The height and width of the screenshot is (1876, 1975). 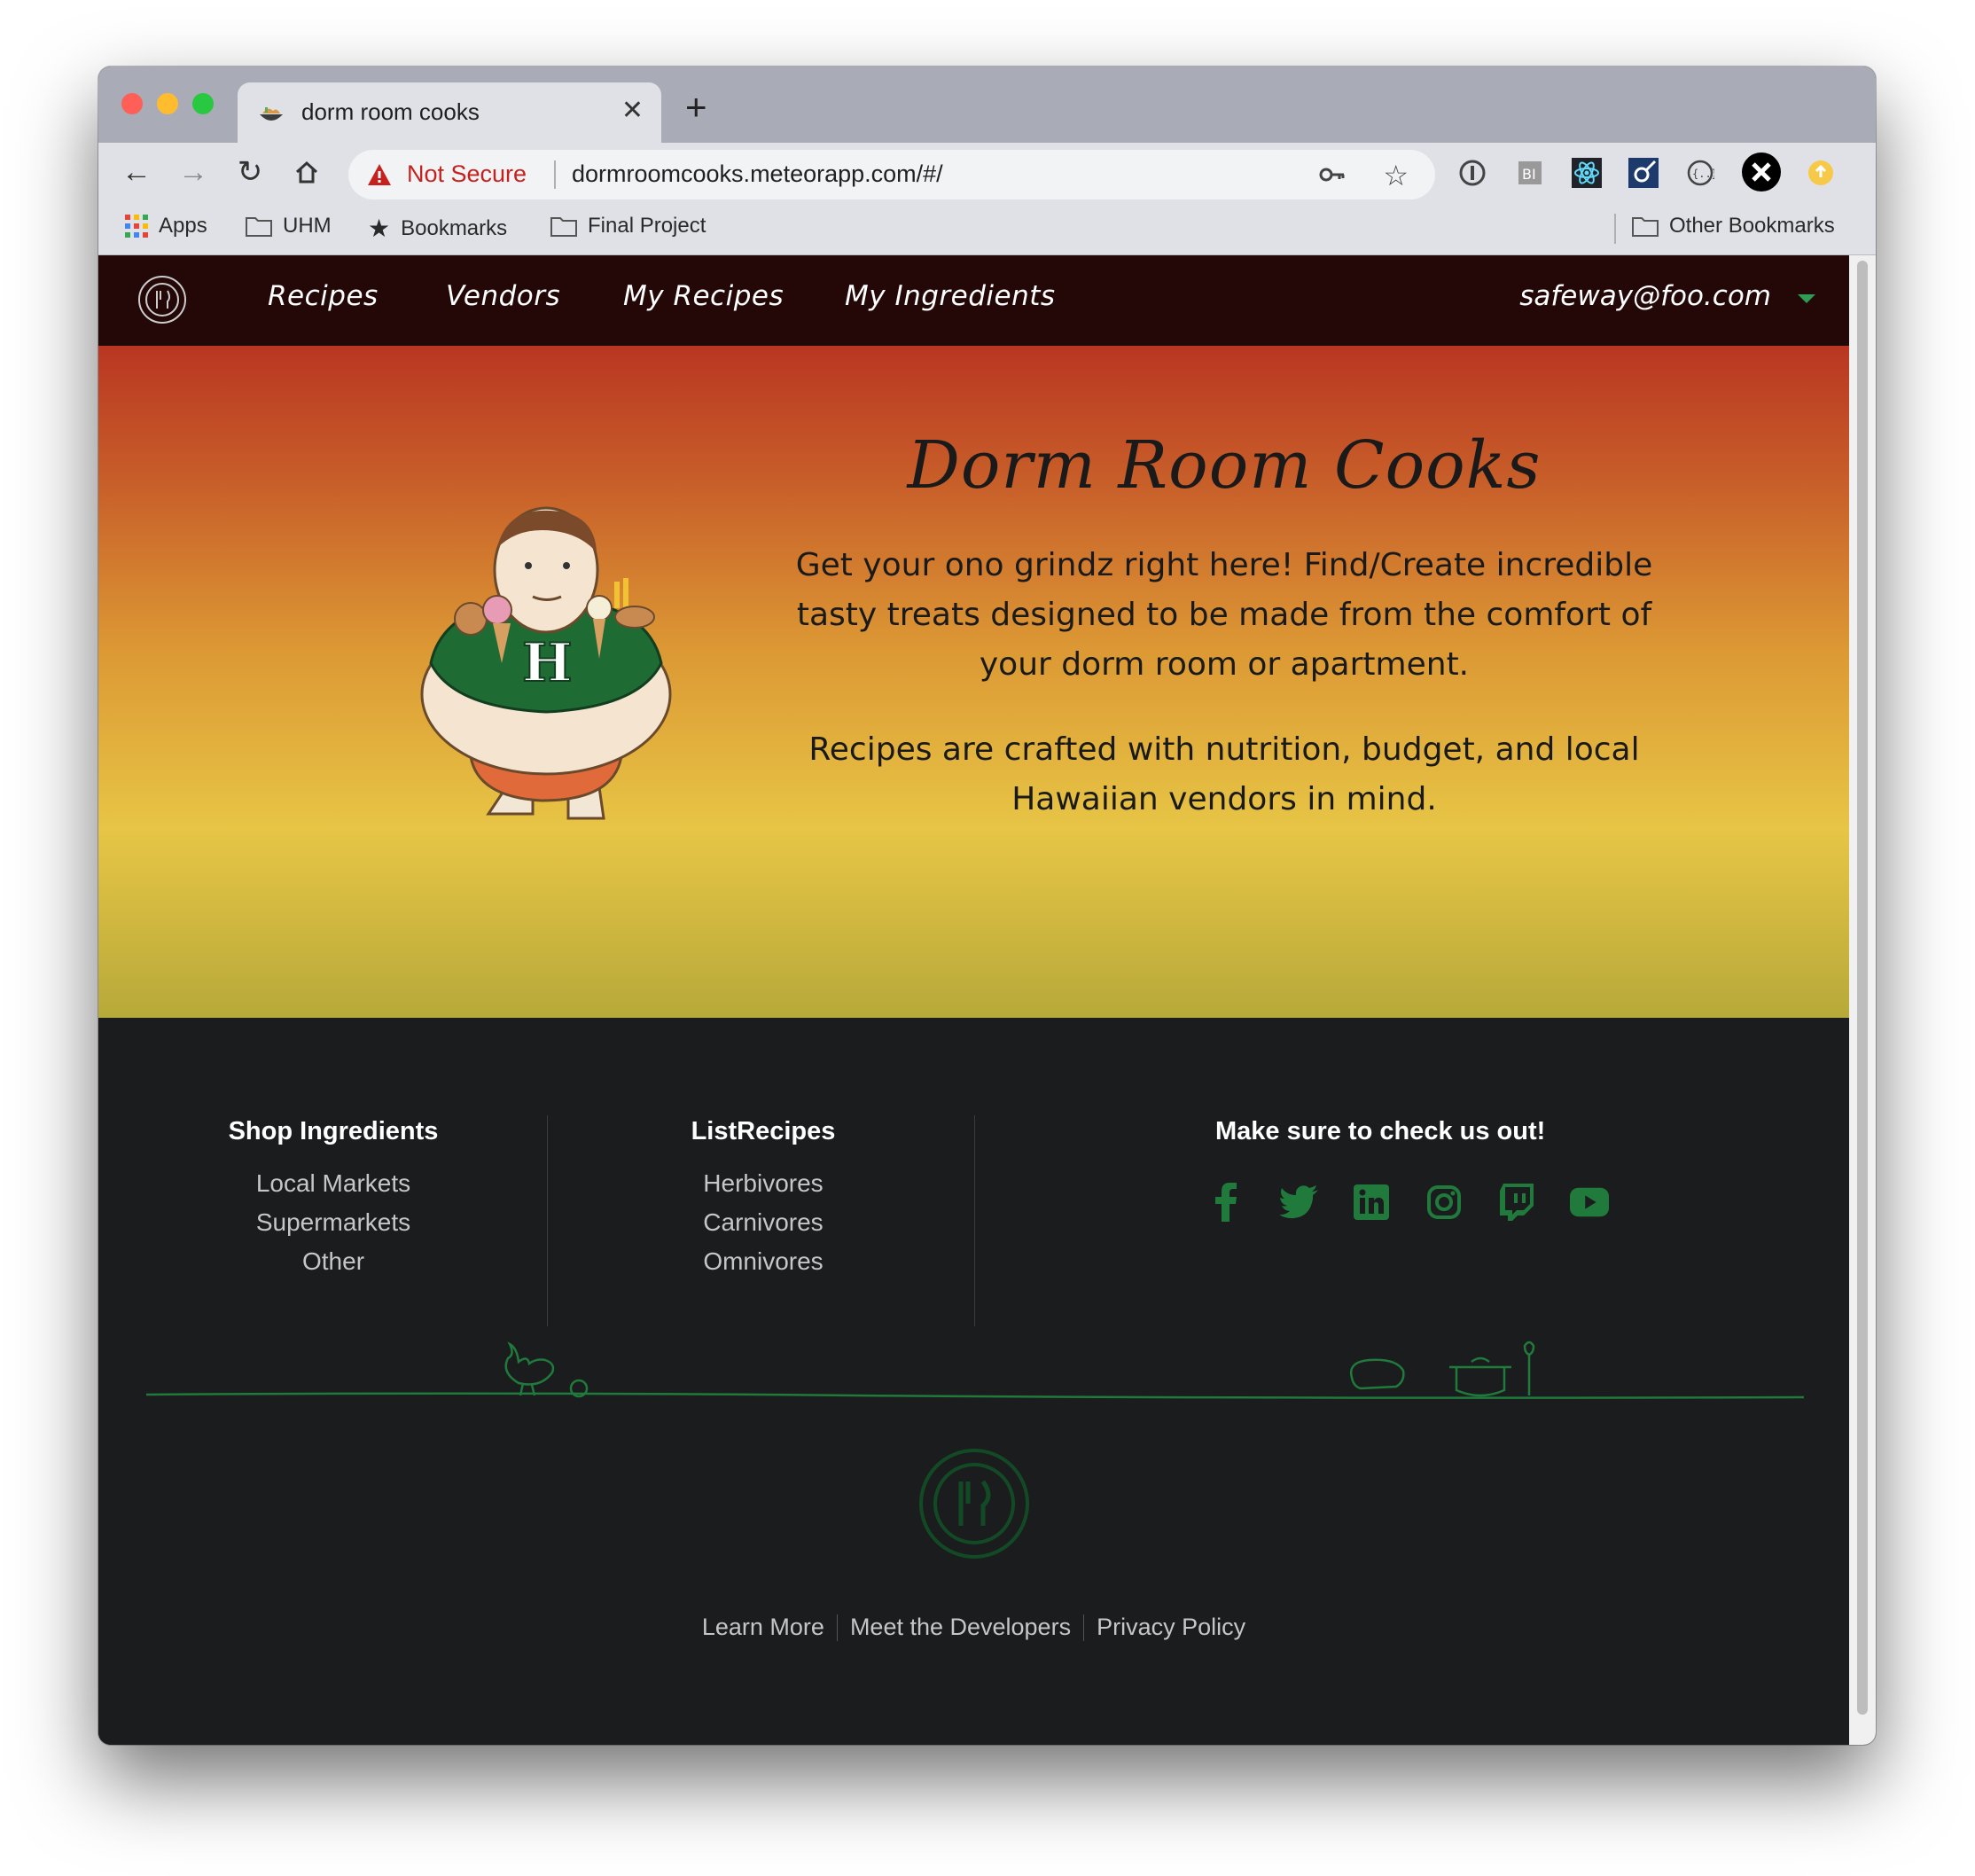 What do you see at coordinates (1863, 988) in the screenshot?
I see `scrollbar-thumb` at bounding box center [1863, 988].